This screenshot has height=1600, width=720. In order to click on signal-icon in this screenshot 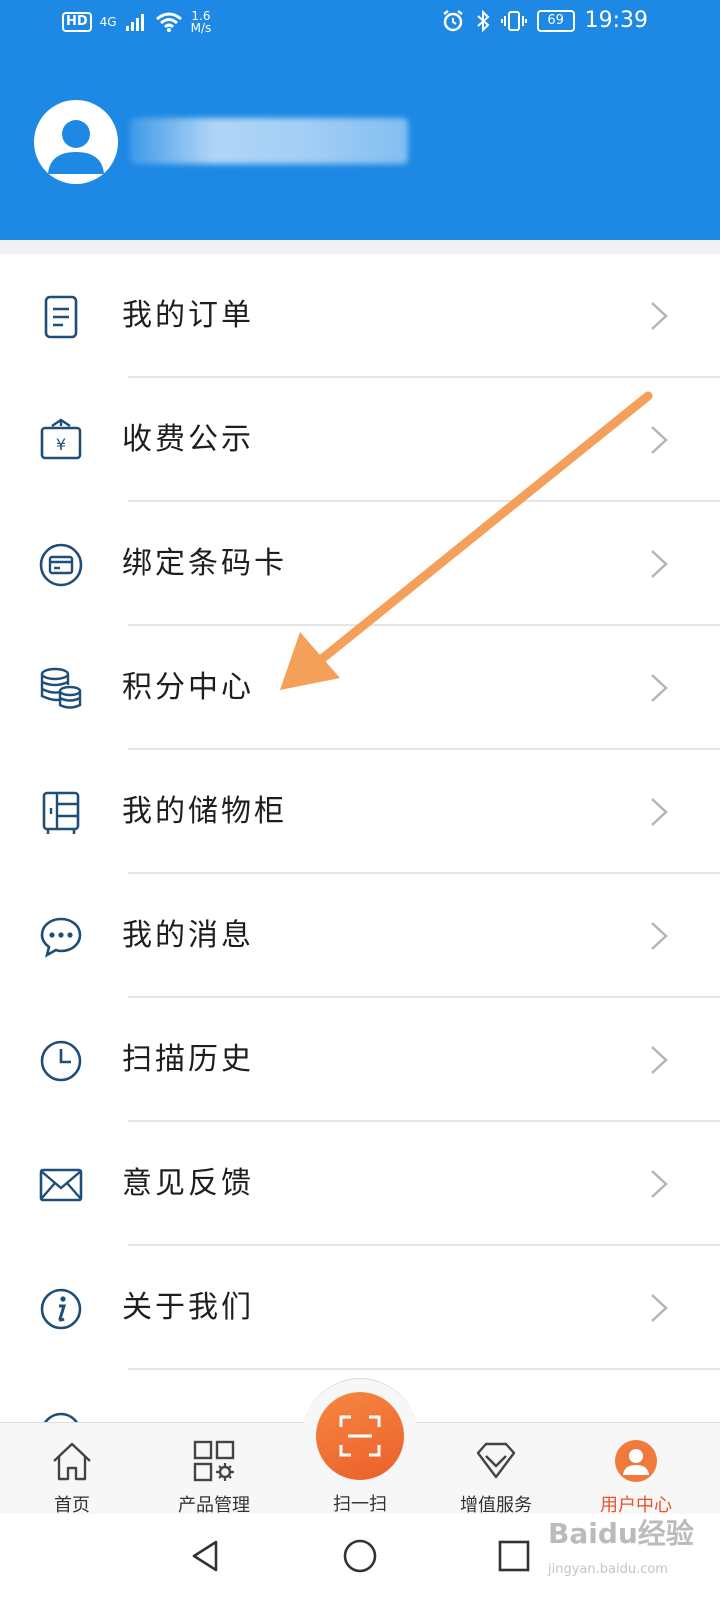, I will do `click(134, 22)`.